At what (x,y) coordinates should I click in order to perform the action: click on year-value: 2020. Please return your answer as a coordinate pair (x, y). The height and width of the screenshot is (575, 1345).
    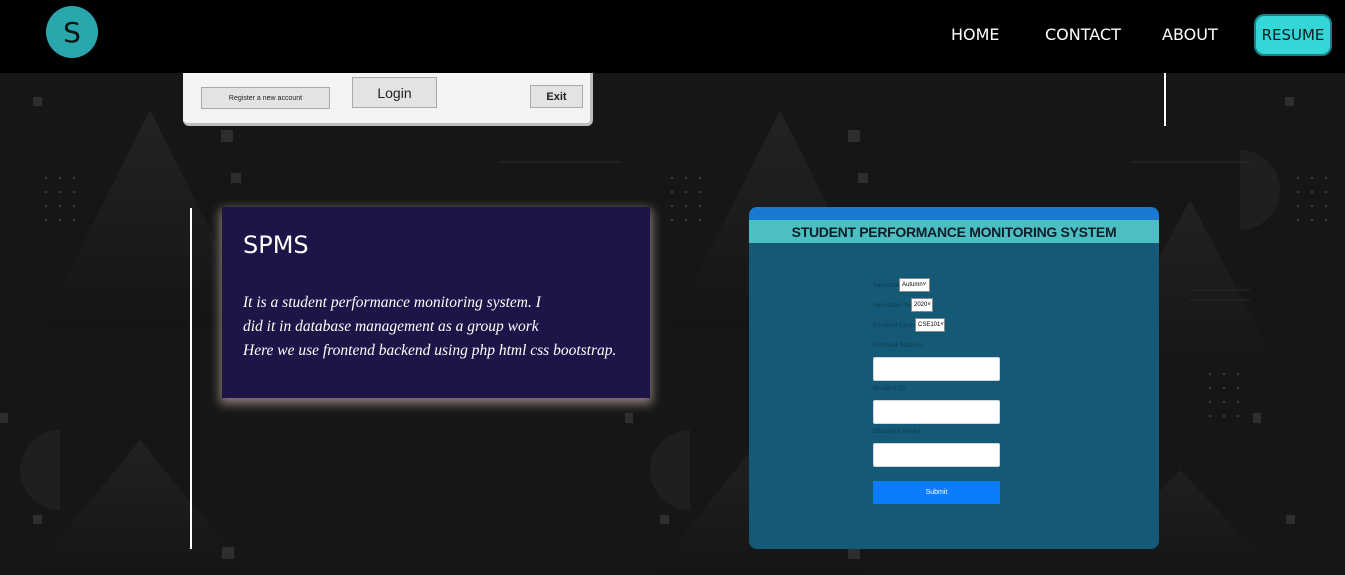
    Looking at the image, I should click on (921, 305).